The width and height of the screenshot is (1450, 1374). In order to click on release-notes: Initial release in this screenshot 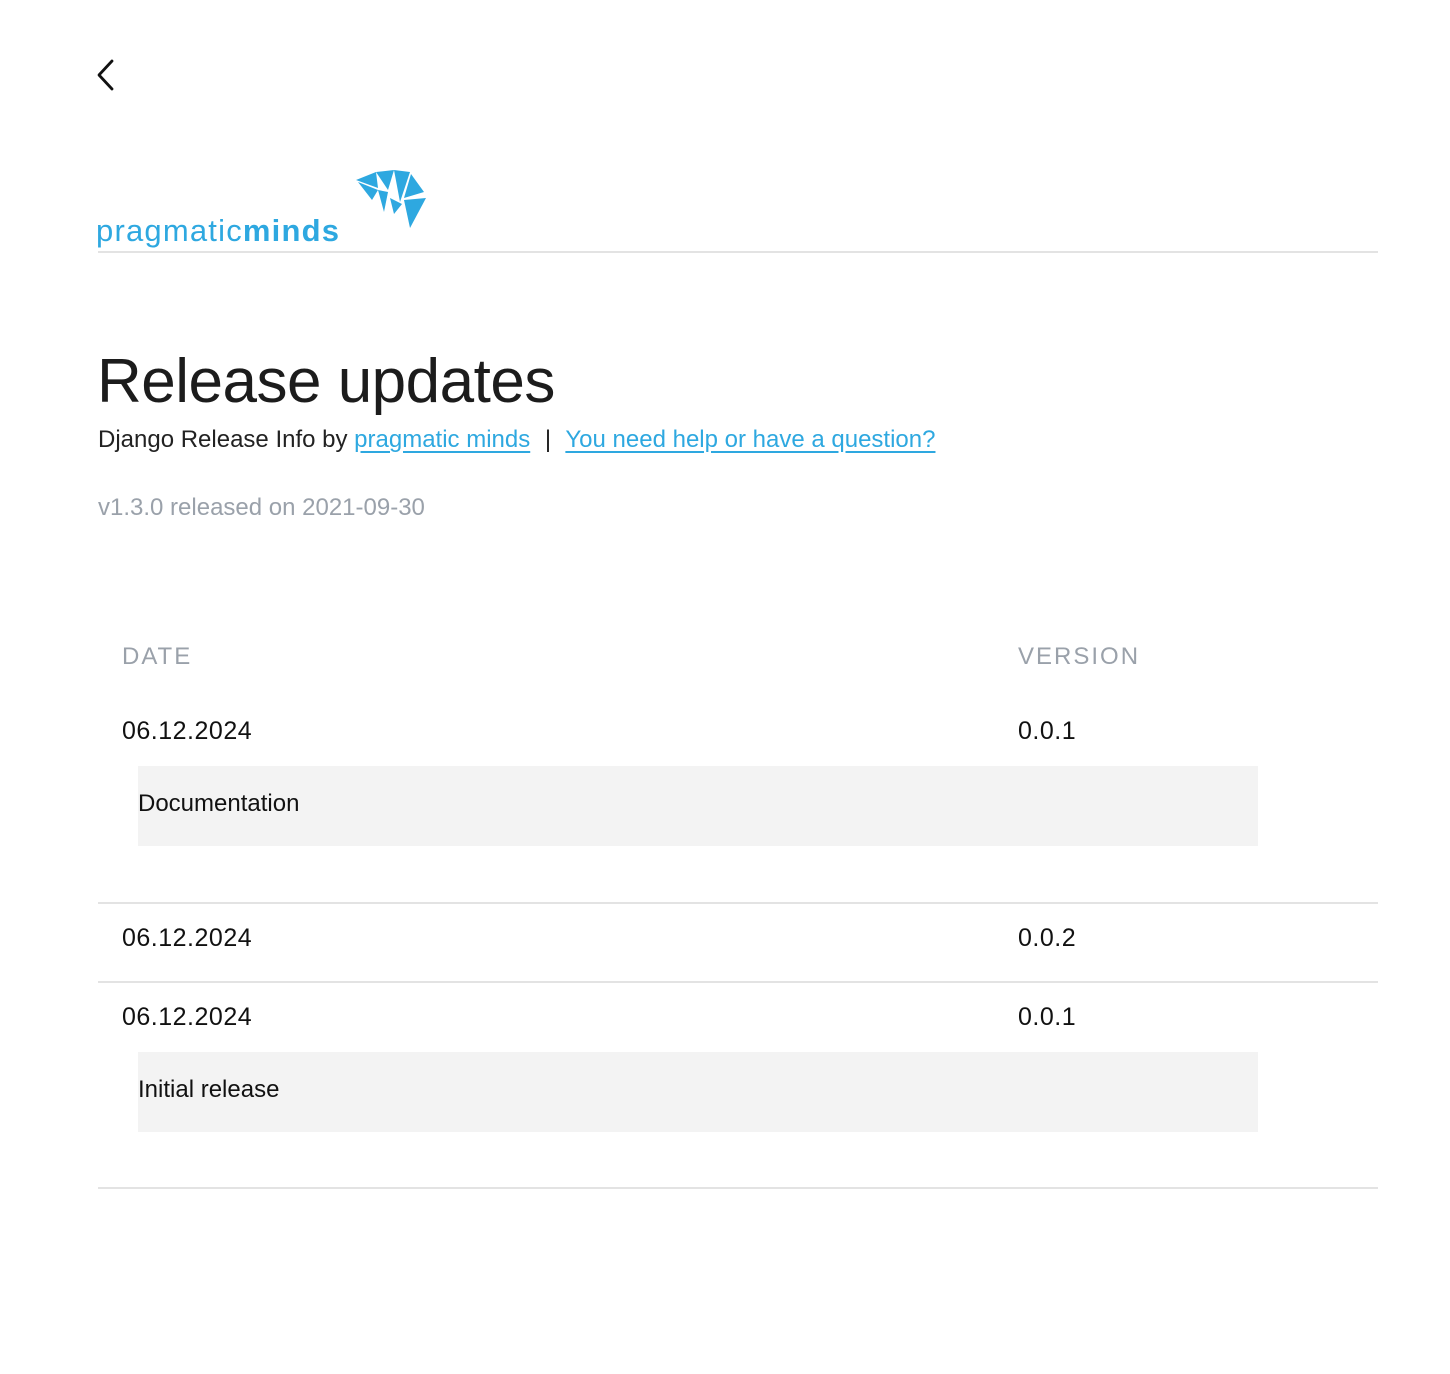, I will do `click(698, 1092)`.